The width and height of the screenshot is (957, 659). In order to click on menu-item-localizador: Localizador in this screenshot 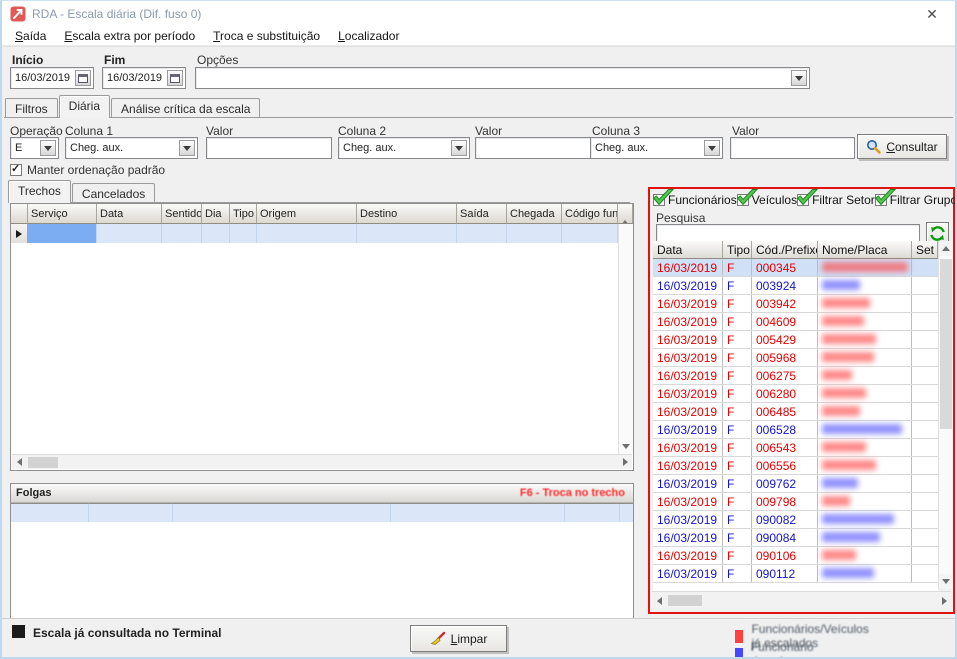, I will do `click(368, 36)`.